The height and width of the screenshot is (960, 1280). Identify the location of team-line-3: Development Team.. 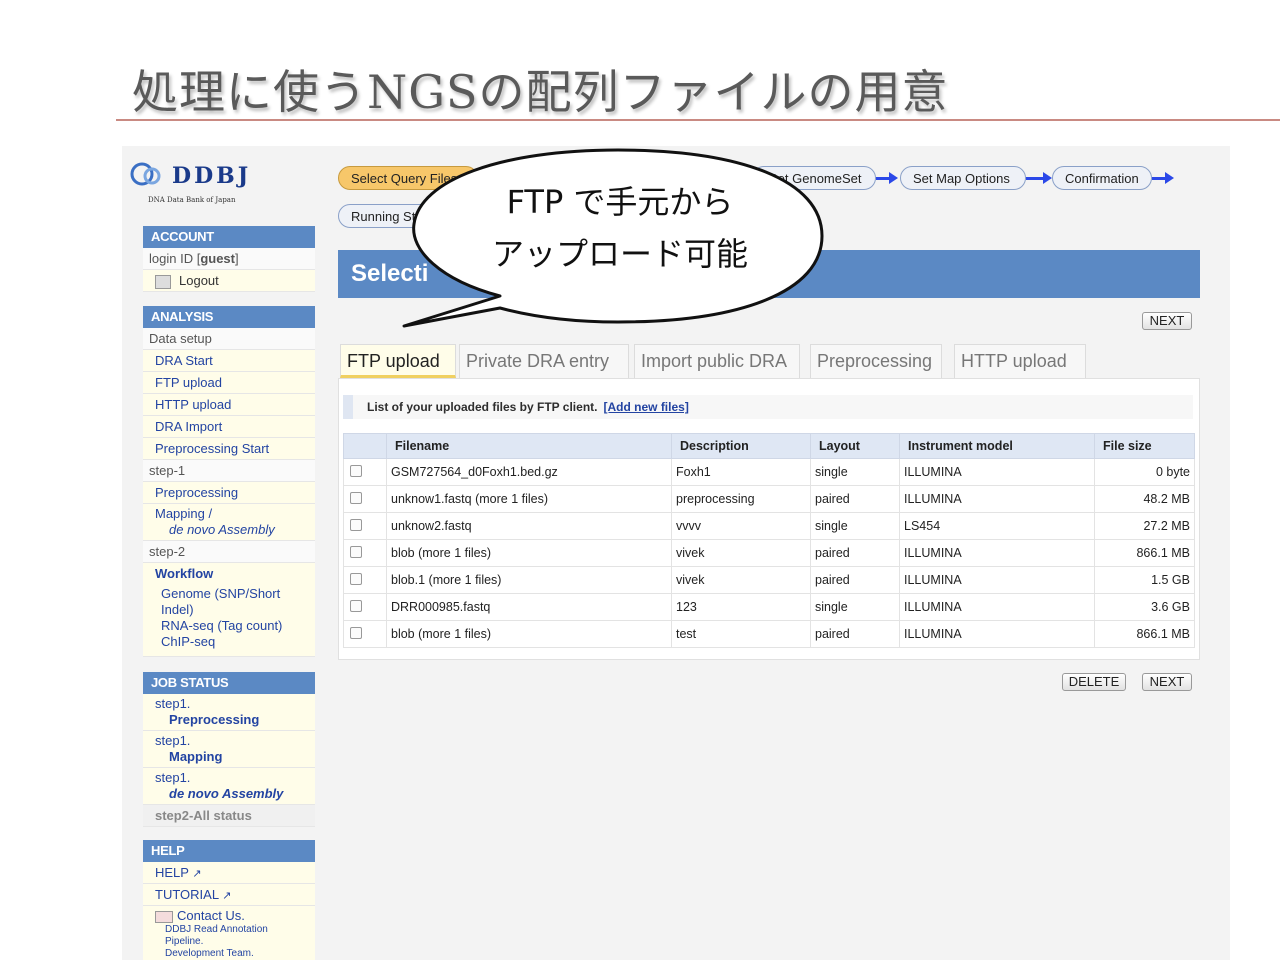
(209, 953).